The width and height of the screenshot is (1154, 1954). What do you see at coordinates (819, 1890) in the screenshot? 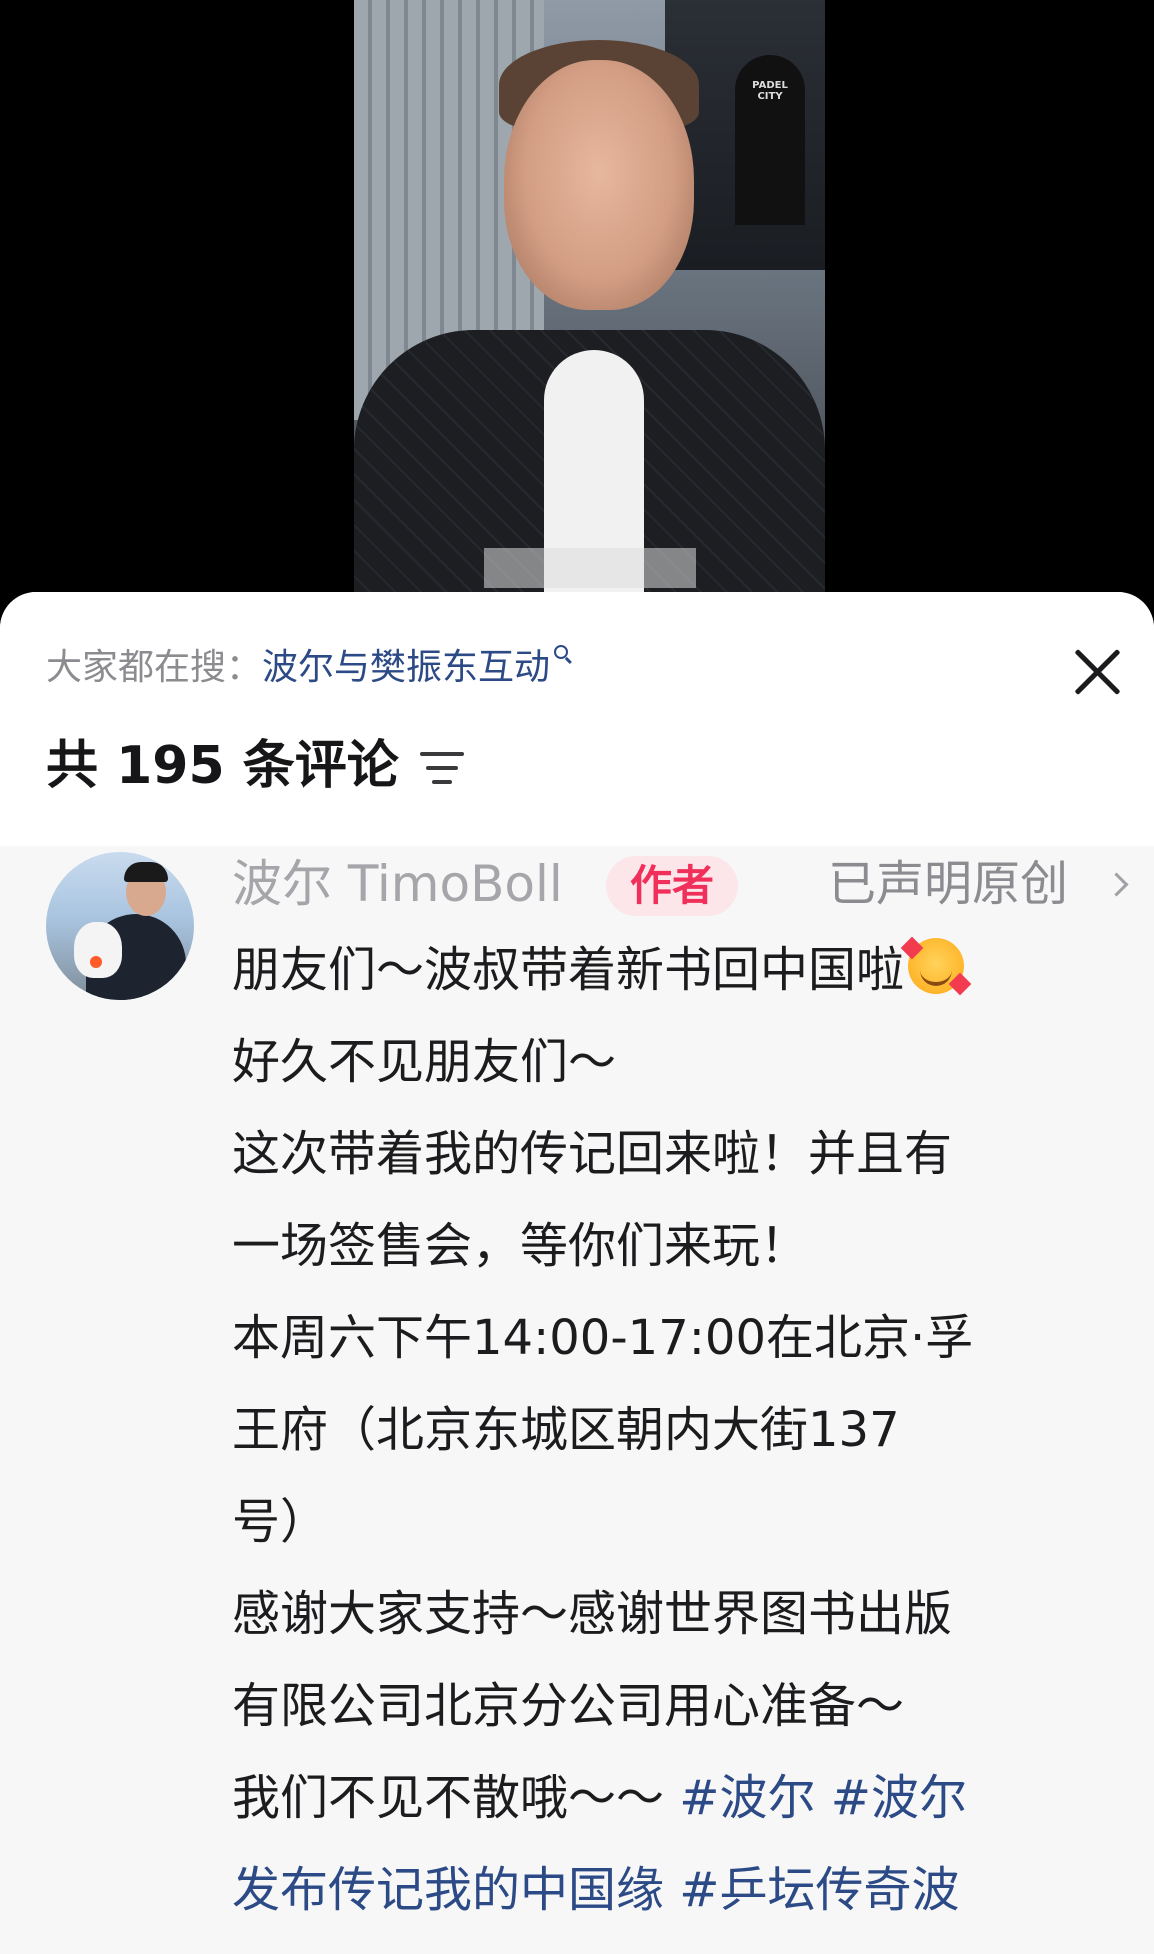
I see `hashtag-link: #乒坛传奇波` at bounding box center [819, 1890].